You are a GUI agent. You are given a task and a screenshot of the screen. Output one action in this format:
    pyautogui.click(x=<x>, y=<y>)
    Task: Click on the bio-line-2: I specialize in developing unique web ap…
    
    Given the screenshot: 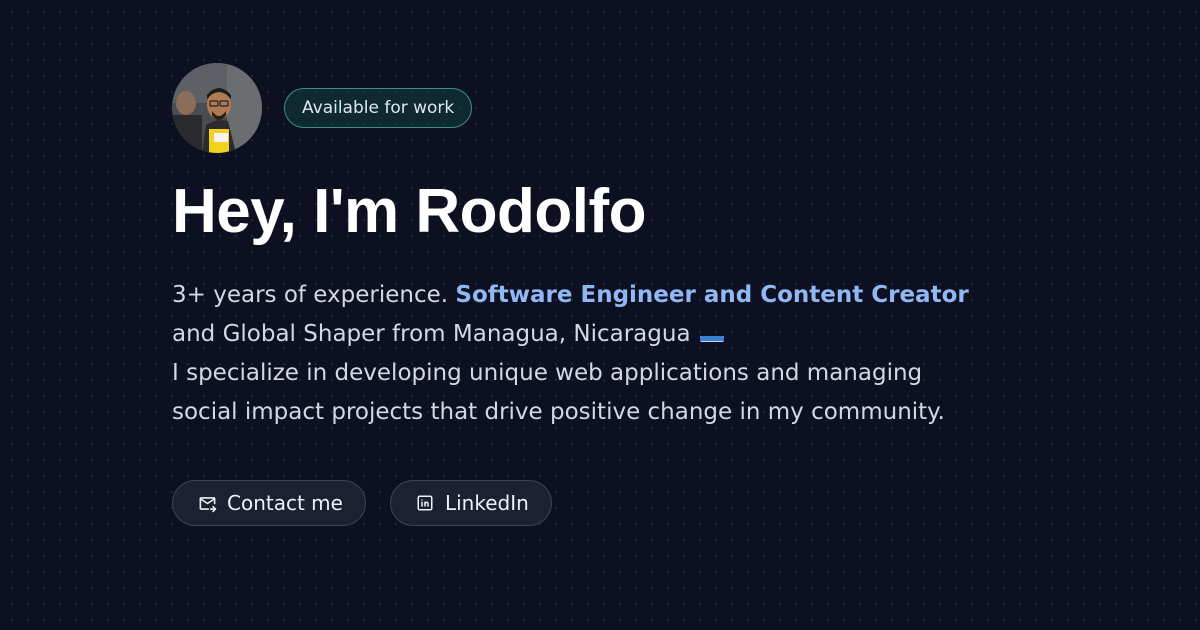 What is the action you would take?
    pyautogui.click(x=558, y=392)
    